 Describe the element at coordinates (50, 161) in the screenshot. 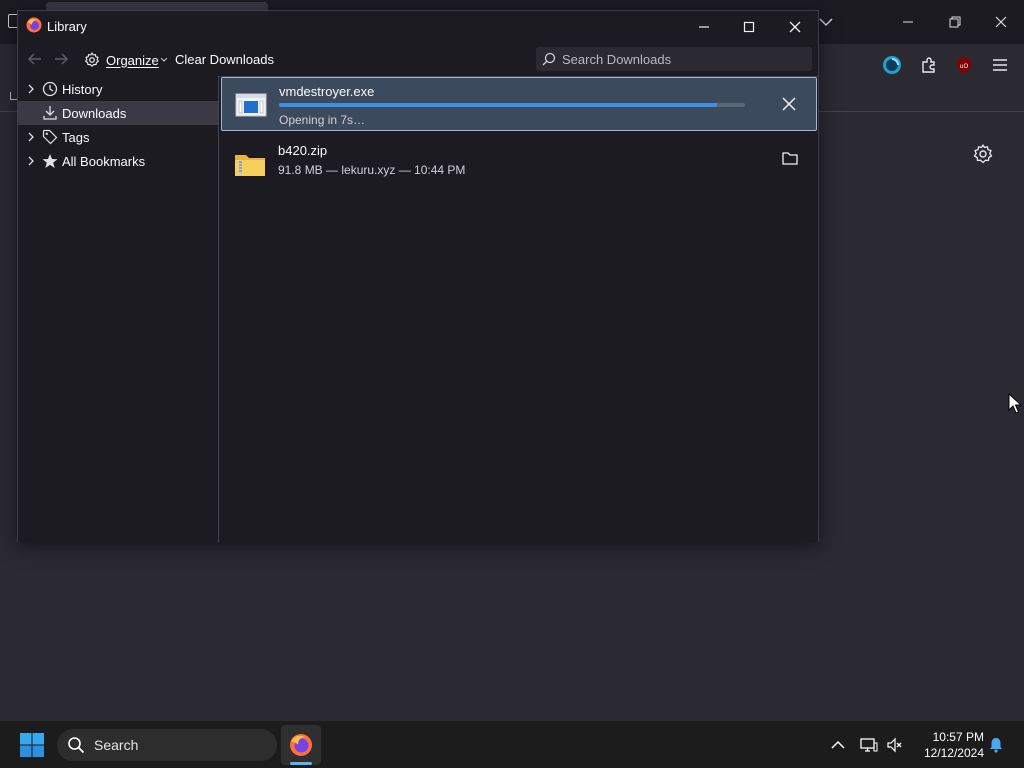

I see `star-icon` at that location.